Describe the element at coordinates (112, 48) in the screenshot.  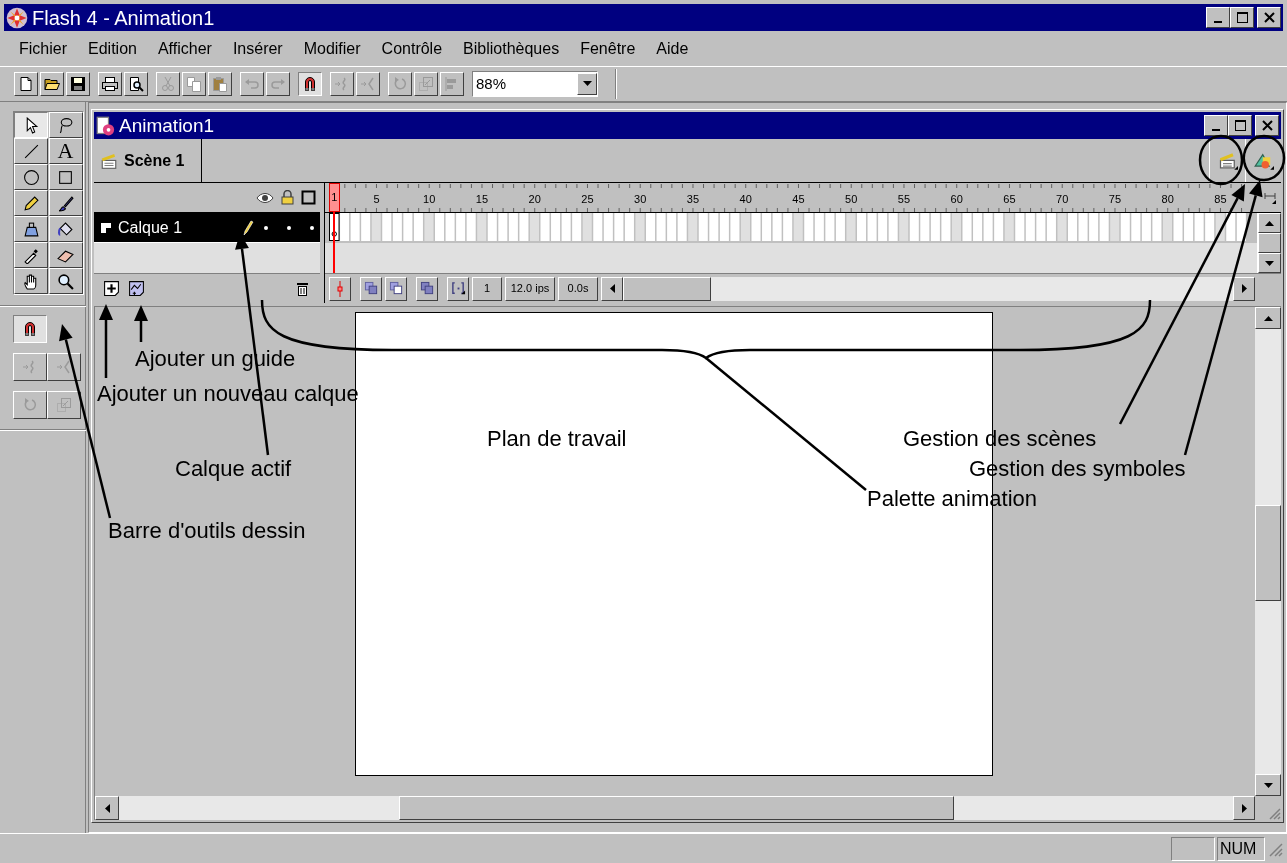
I see `menu-item: Edition` at that location.